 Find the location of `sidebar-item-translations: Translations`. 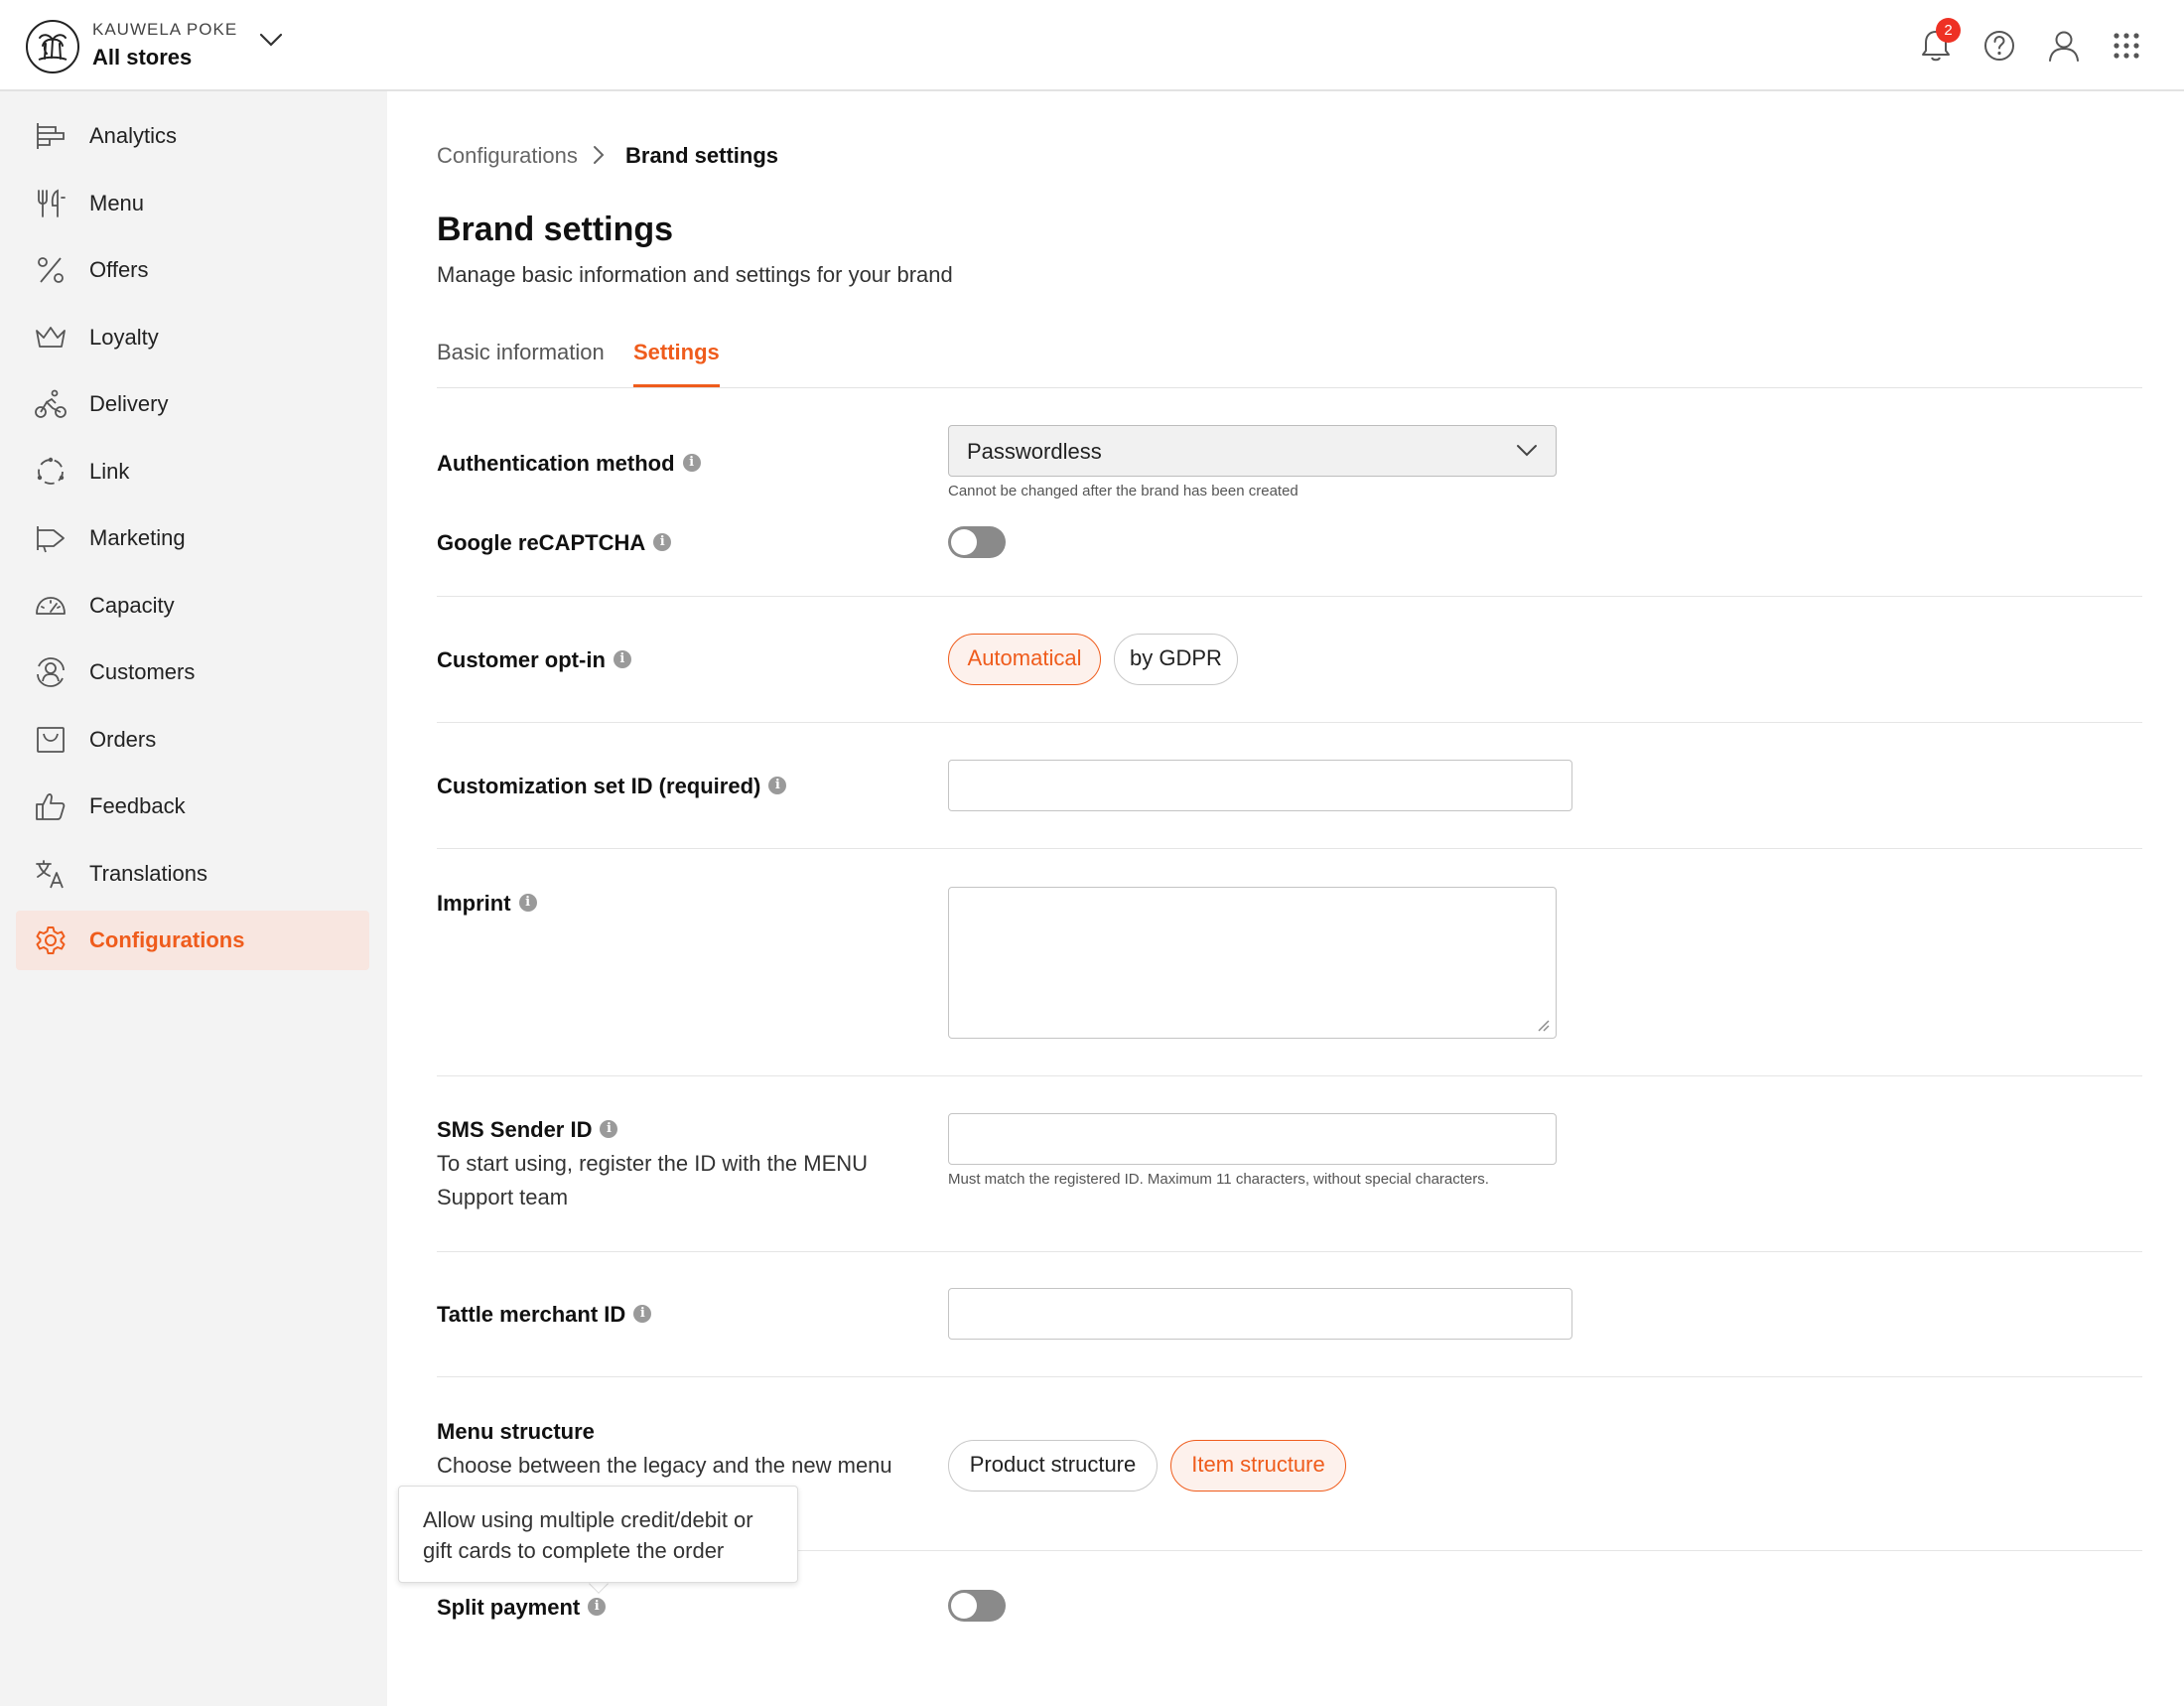

sidebar-item-translations: Translations is located at coordinates (192, 874).